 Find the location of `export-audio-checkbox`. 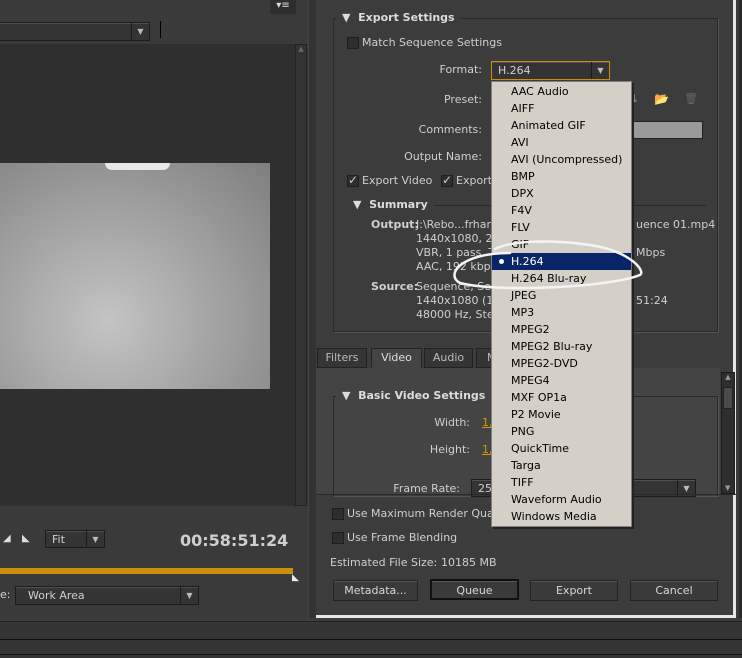

export-audio-checkbox is located at coordinates (447, 180).